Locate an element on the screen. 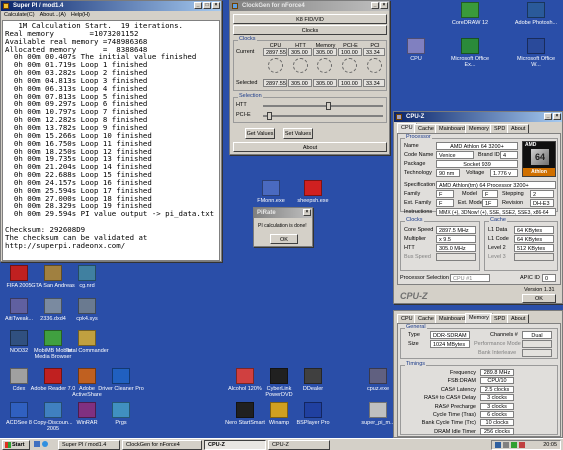 Image resolution: width=563 pixels, height=450 pixels. l1code-field: 64 KBytes is located at coordinates (534, 239).